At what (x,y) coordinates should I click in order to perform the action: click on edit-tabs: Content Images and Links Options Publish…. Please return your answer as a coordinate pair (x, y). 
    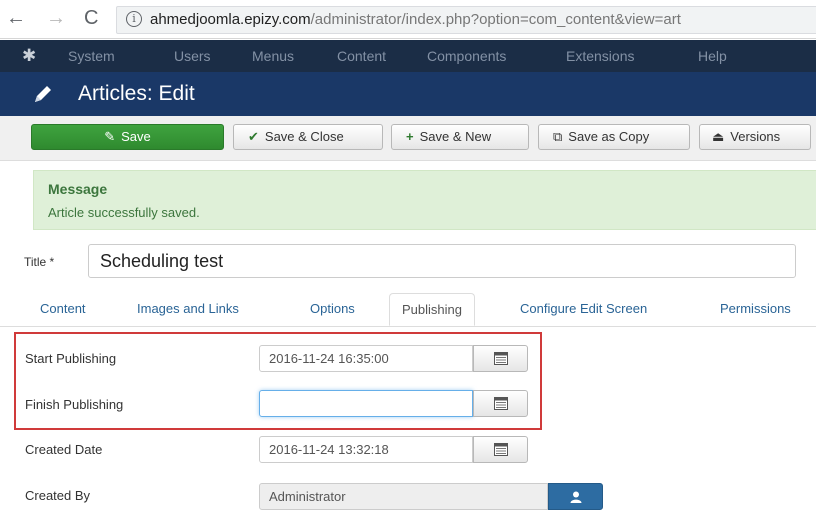
    Looking at the image, I should click on (408, 310).